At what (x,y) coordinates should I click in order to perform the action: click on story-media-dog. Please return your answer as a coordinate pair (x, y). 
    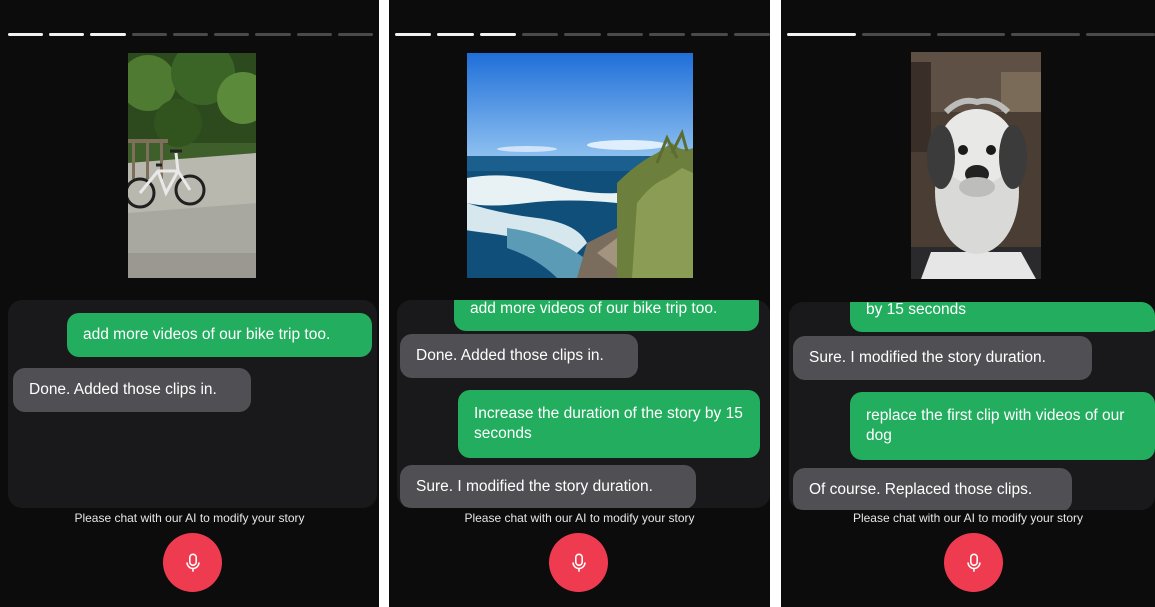
    Looking at the image, I should click on (976, 165).